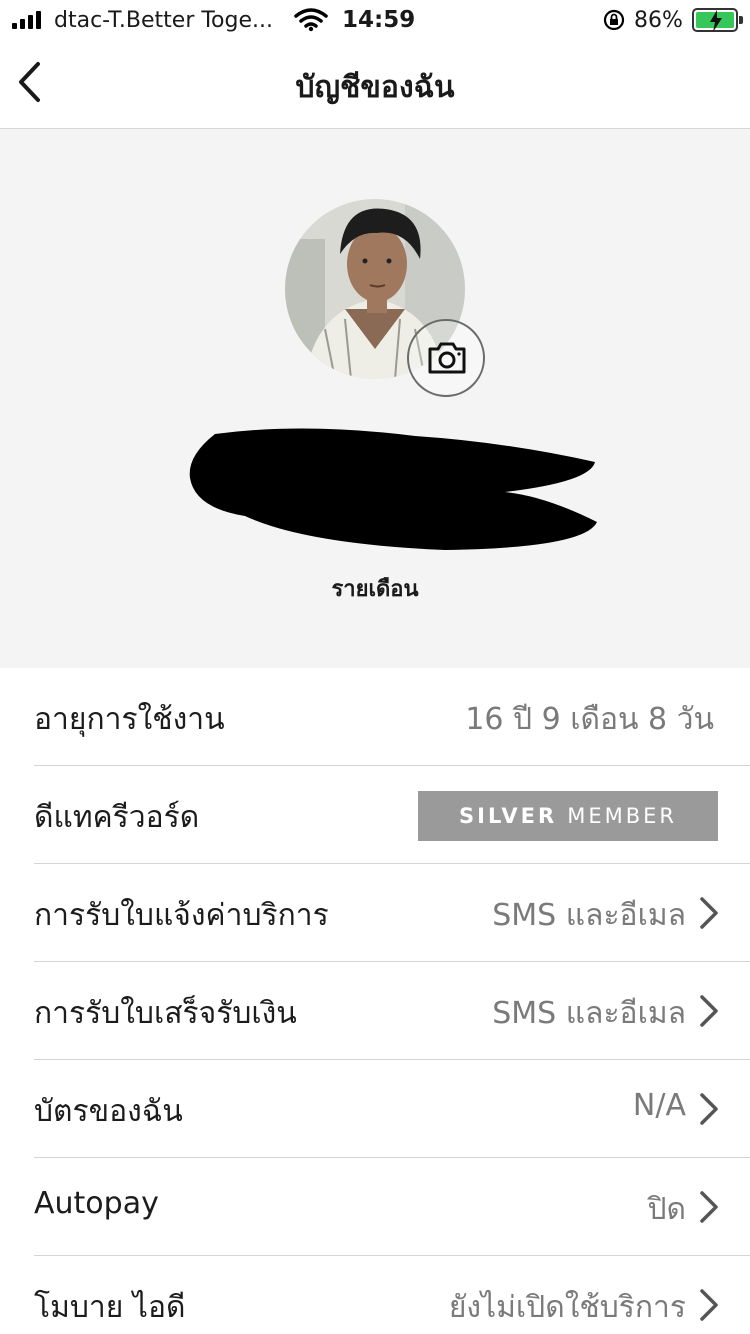 The image size is (750, 1334). I want to click on row-bill-delivery: การรับใบแจ้งค่าบริการ SMS และอีเมล, so click(392, 913).